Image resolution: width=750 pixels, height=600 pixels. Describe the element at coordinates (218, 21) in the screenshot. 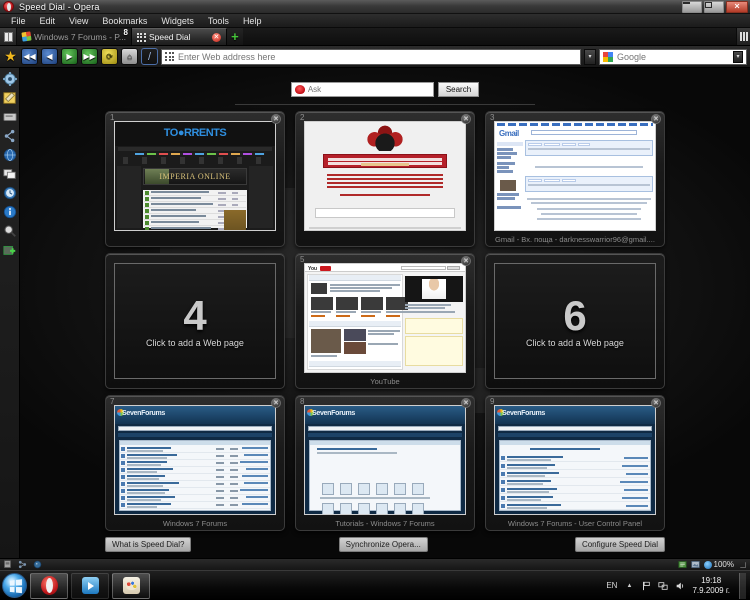

I see `menu-tools: Tools` at that location.